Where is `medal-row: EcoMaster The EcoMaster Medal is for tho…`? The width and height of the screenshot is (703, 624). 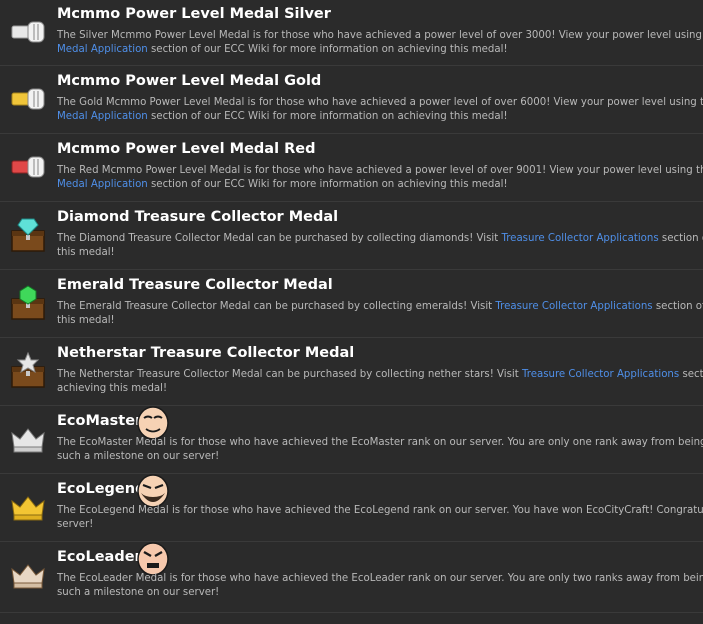 medal-row: EcoMaster The EcoMaster Medal is for tho… is located at coordinates (351, 440).